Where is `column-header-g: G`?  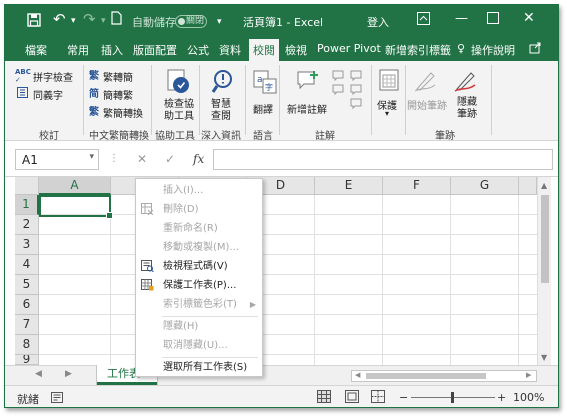
column-header-g: G is located at coordinates (485, 186).